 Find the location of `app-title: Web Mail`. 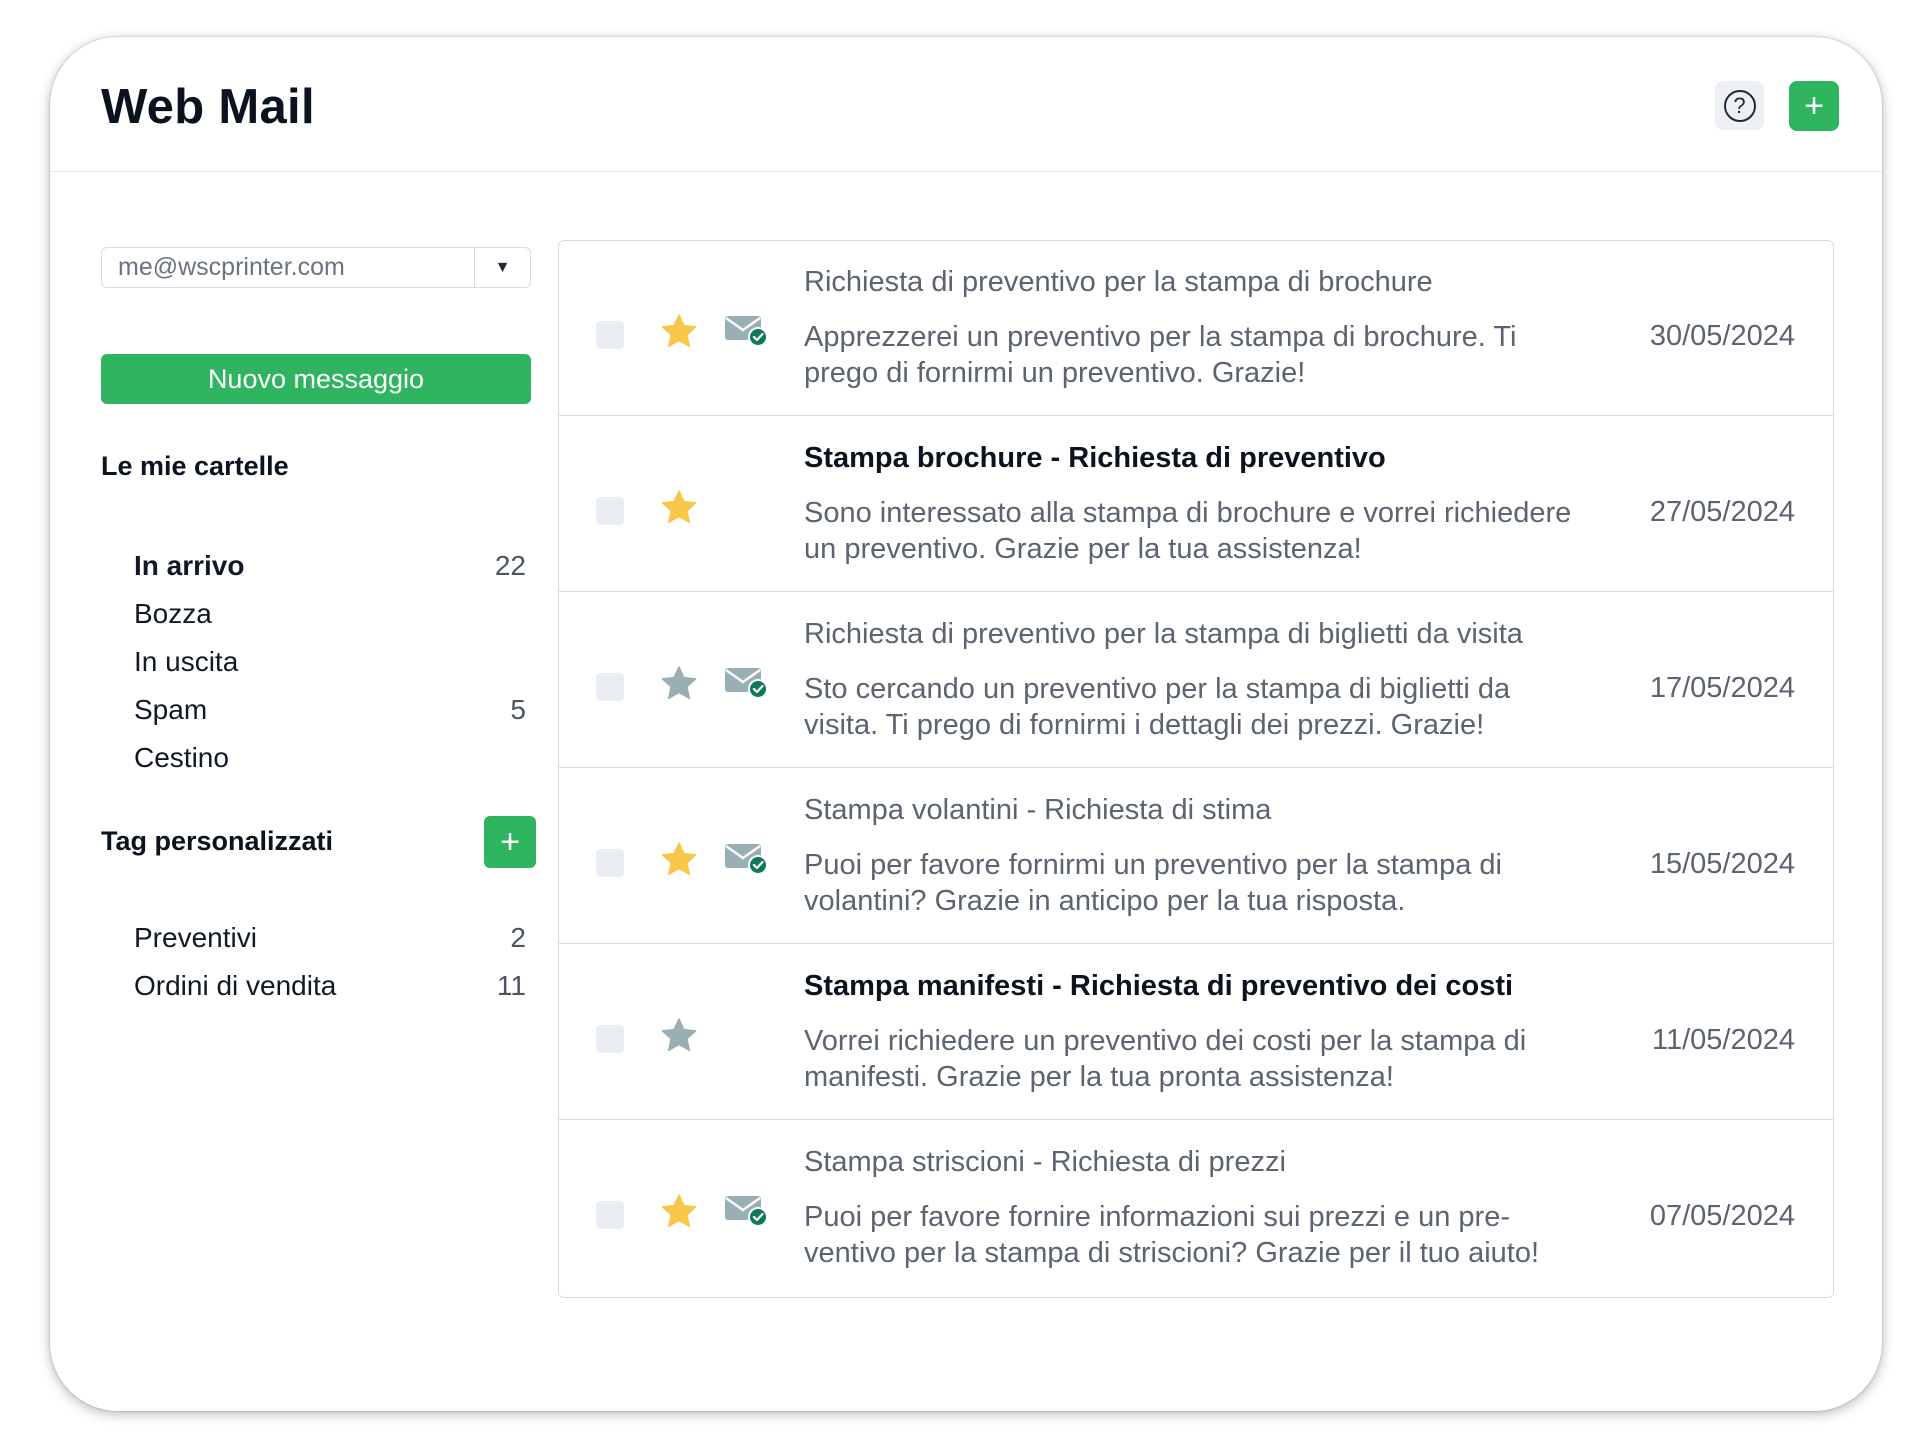

app-title: Web Mail is located at coordinates (208, 107).